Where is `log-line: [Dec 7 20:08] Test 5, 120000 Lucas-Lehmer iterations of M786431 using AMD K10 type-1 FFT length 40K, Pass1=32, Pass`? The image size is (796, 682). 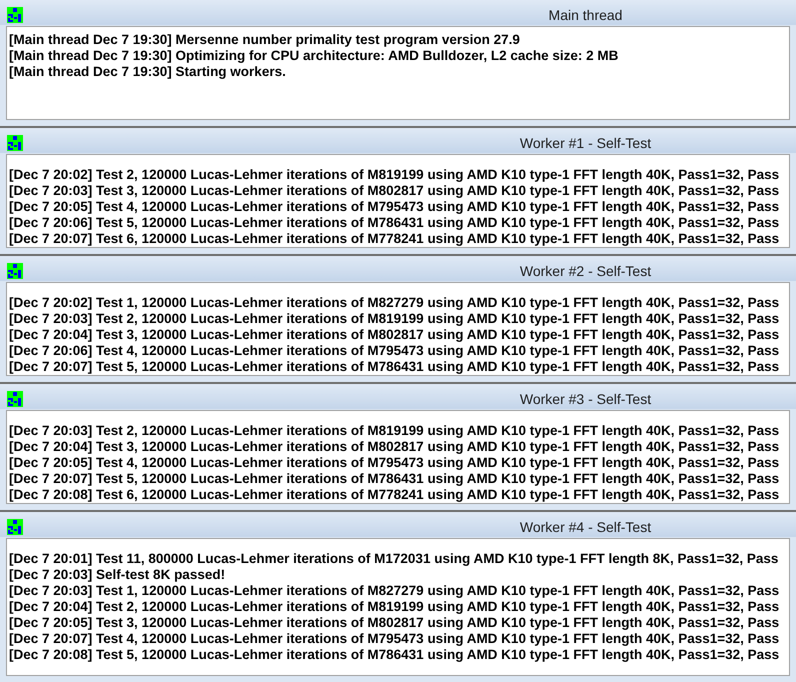 log-line: [Dec 7 20:08] Test 5, 120000 Lucas-Lehmer iterations of M786431 using AMD K10 type-1 FFT length 40K, Pass1=32, Pass is located at coordinates (394, 655).